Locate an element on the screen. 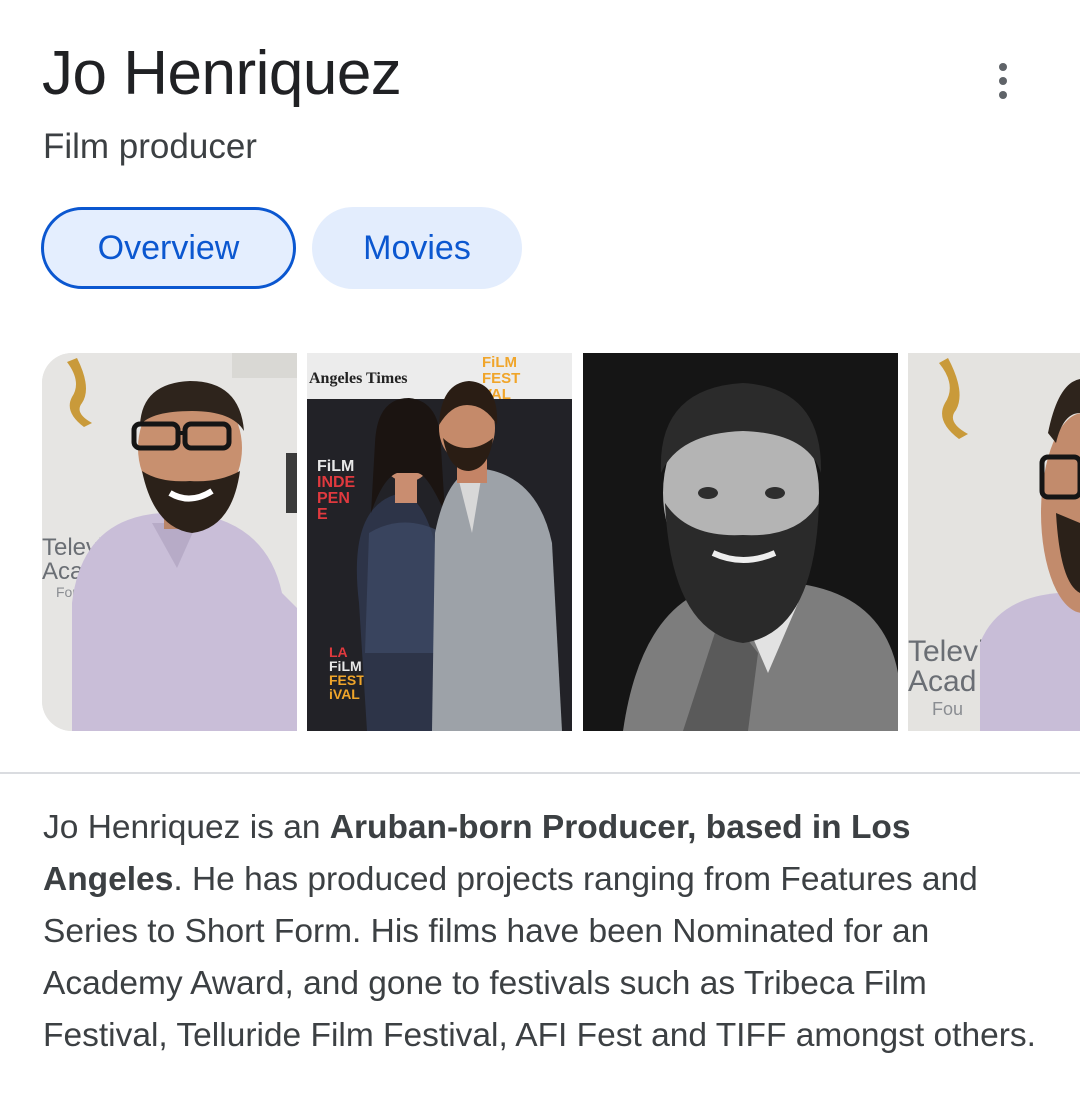  page-title: Jo Henriquez is located at coordinates (222, 73).